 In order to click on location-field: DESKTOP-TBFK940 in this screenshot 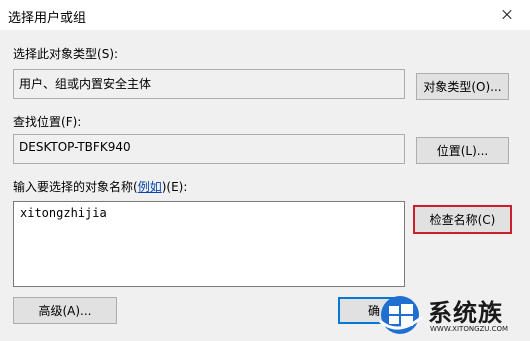, I will do `click(209, 149)`.